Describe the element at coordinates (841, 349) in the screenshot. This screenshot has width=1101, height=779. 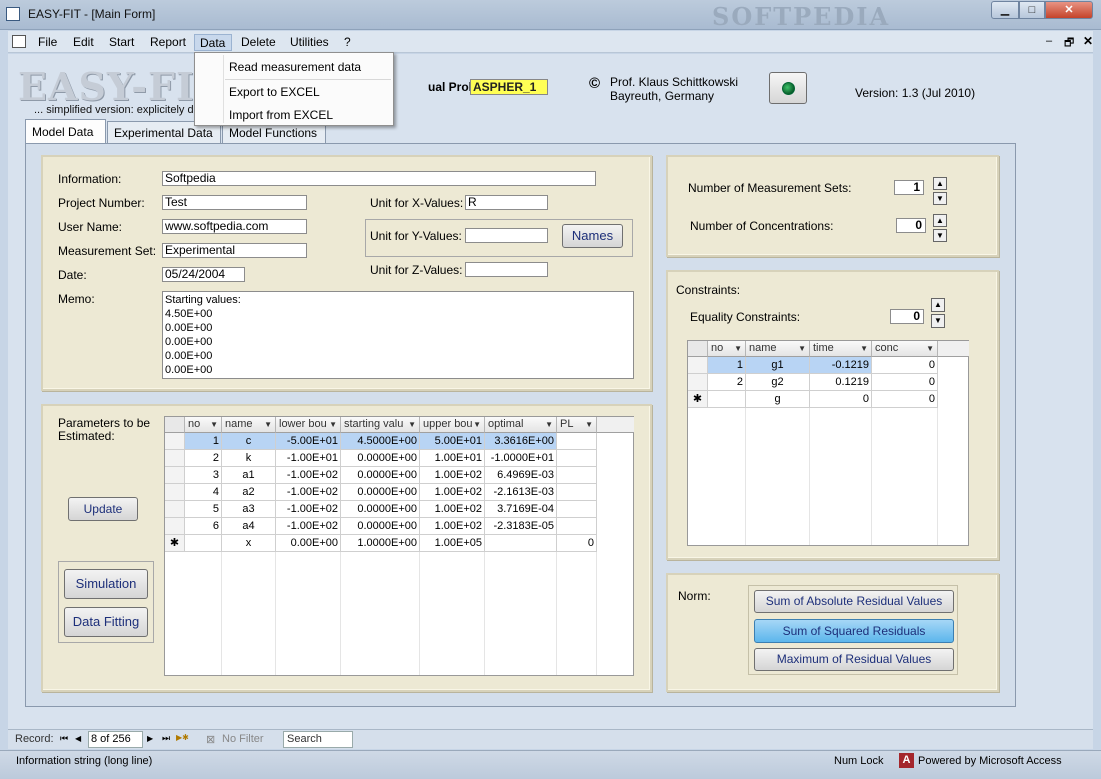
I see `col-header-time: time ▼` at that location.